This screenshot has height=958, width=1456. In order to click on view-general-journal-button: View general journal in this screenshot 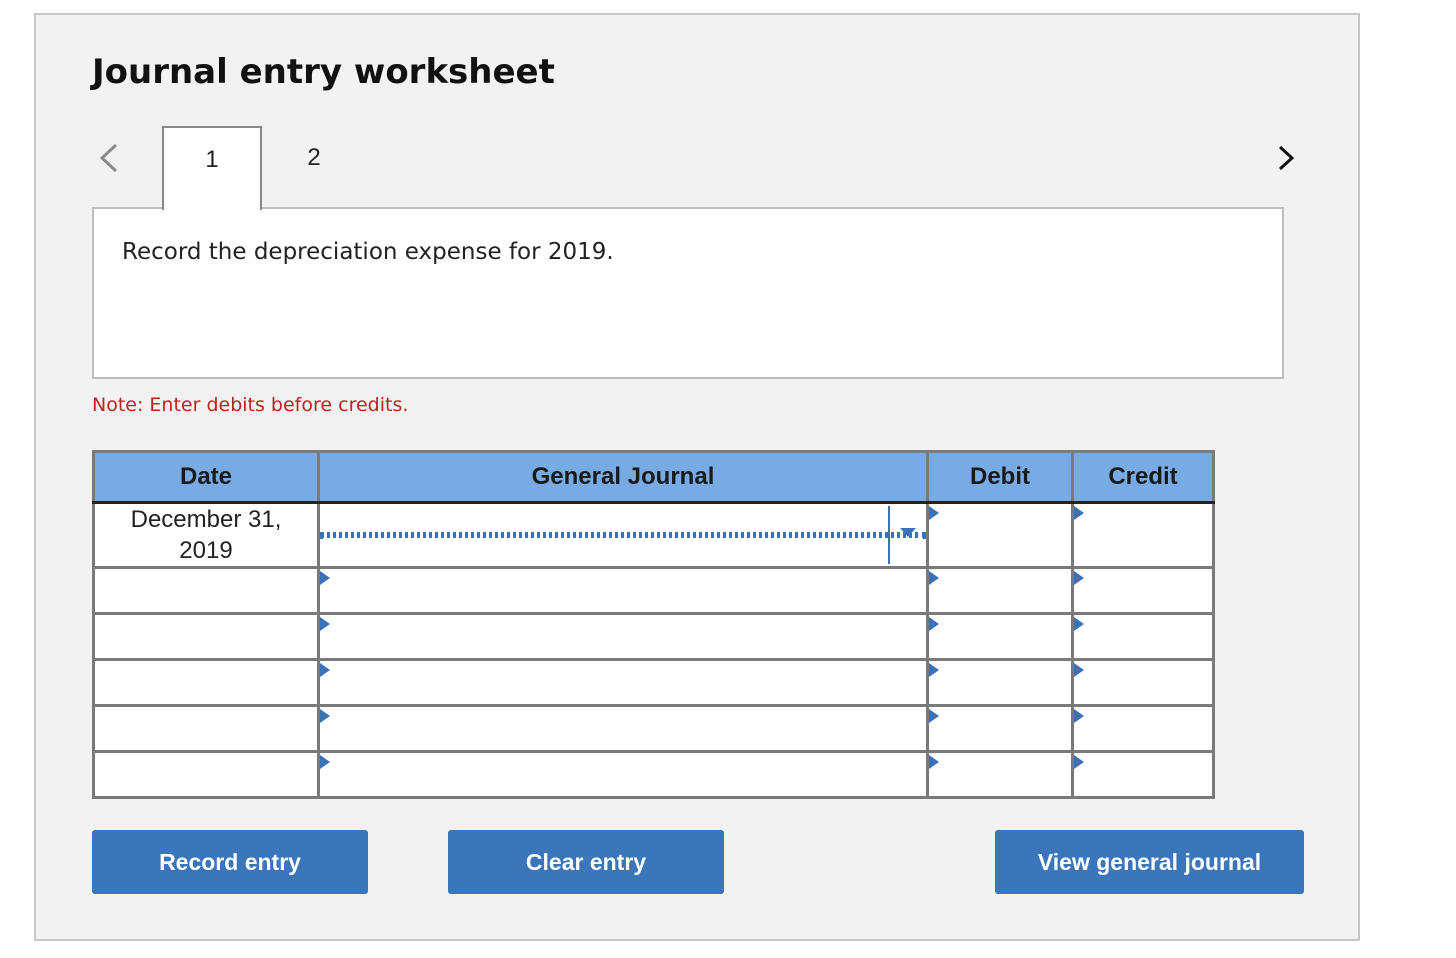, I will do `click(1149, 862)`.